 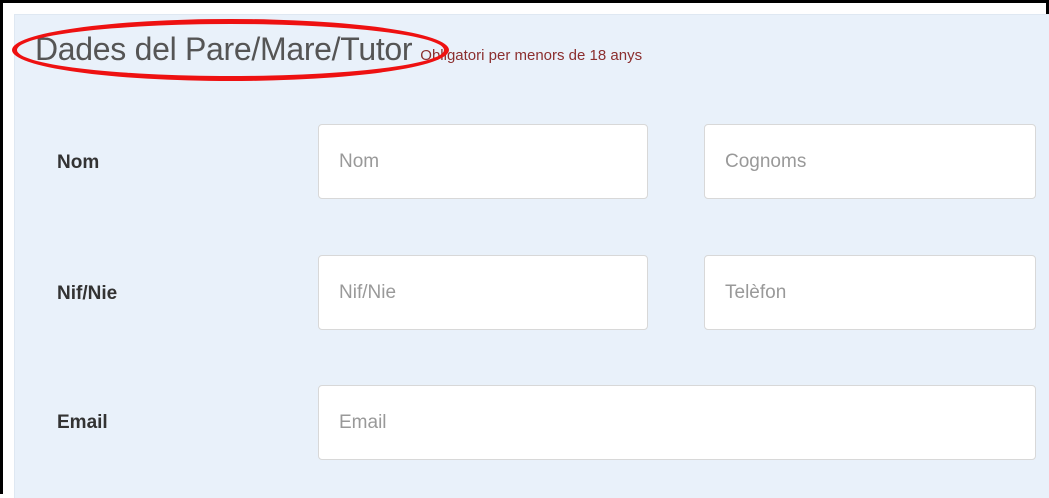 I want to click on name-label: Nom, so click(x=78, y=162).